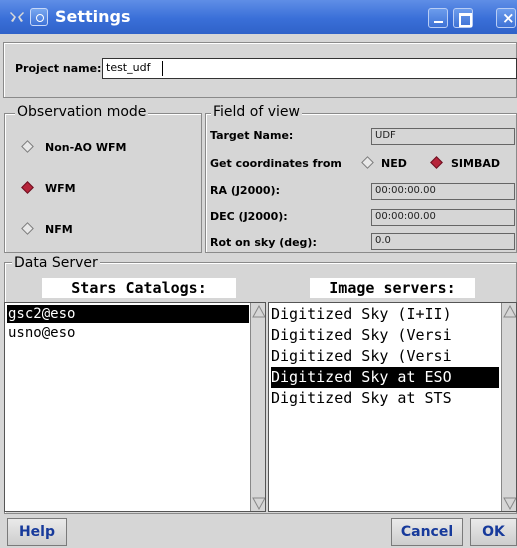 This screenshot has width=517, height=548. What do you see at coordinates (385, 377) in the screenshot?
I see `list-item: Digitized Sky at ESO` at bounding box center [385, 377].